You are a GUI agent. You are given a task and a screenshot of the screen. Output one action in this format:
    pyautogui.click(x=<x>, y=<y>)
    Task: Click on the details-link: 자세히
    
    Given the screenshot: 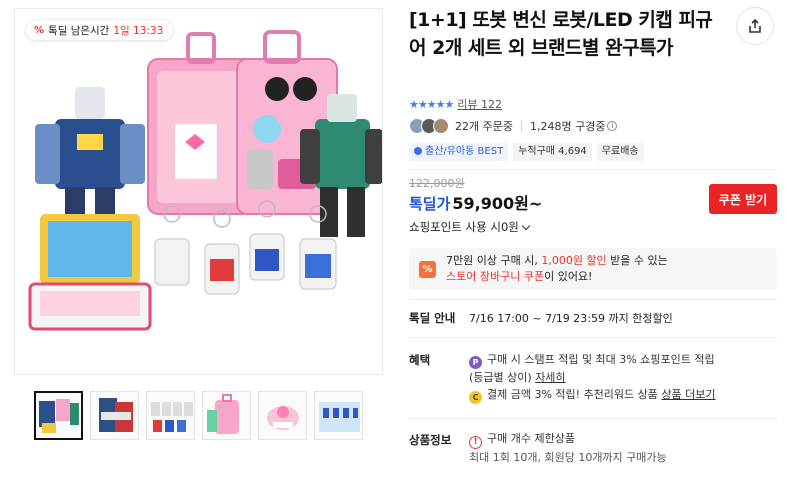 What is the action you would take?
    pyautogui.click(x=550, y=377)
    